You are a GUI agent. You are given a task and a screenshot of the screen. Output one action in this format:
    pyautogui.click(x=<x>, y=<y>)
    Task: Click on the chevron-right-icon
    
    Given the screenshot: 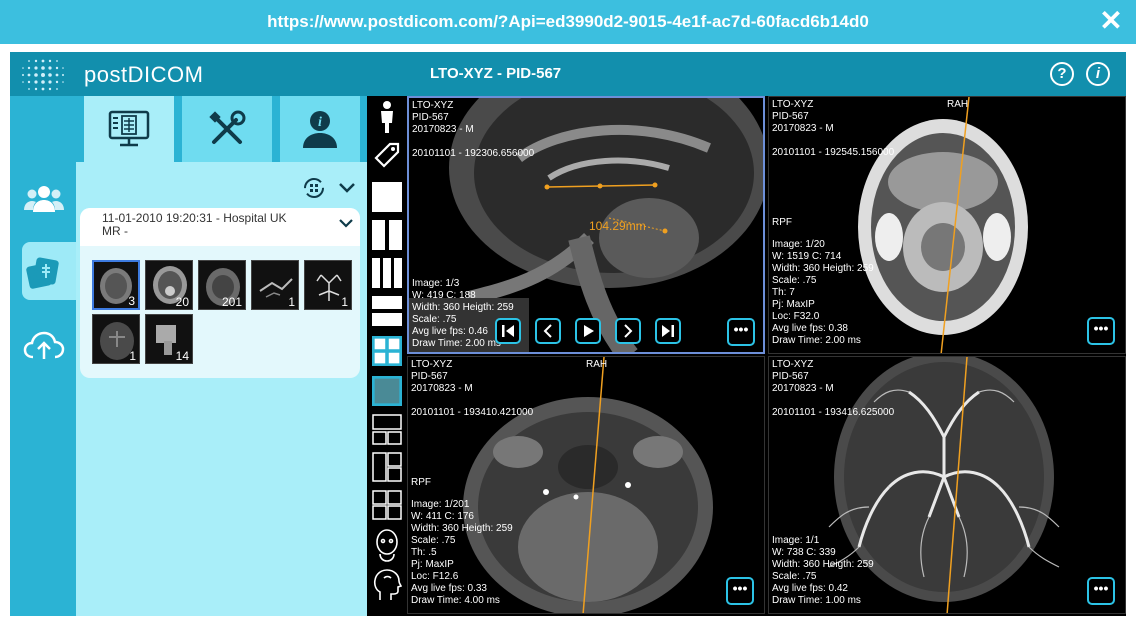 What is the action you would take?
    pyautogui.click(x=628, y=331)
    